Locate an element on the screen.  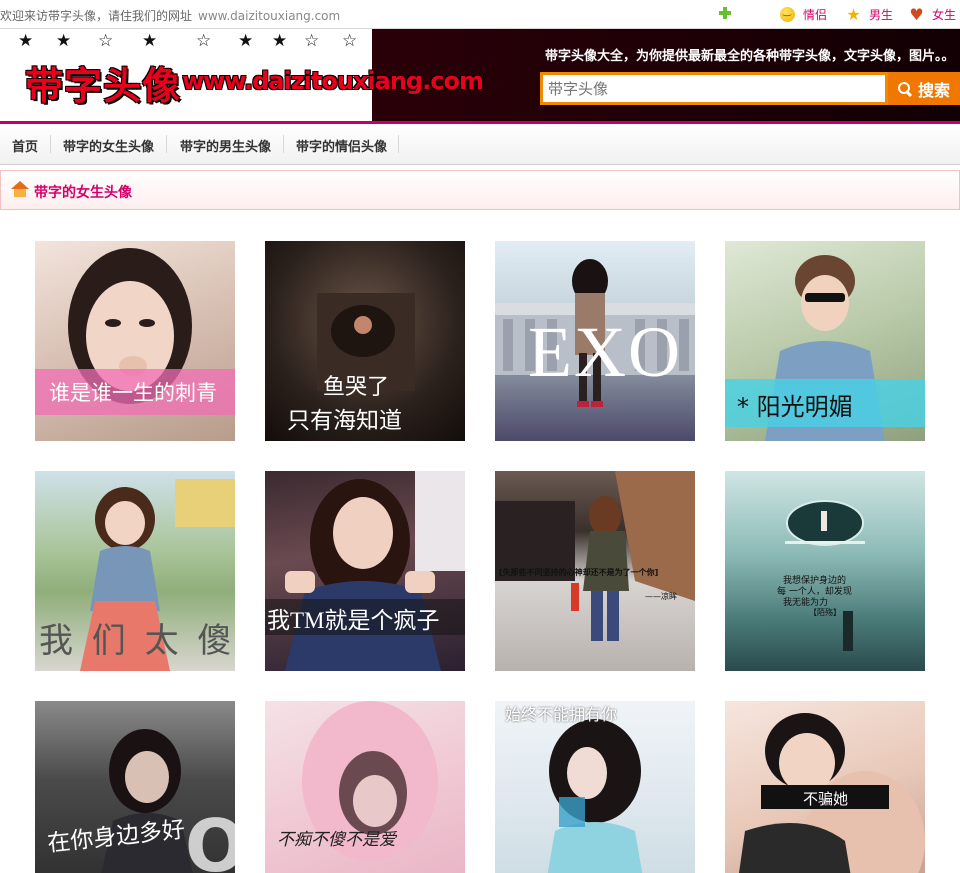
avatar-thumbnail: [失那些不同坚持的心神却还不是为了一个你] ——凉眸 is located at coordinates (595, 571).